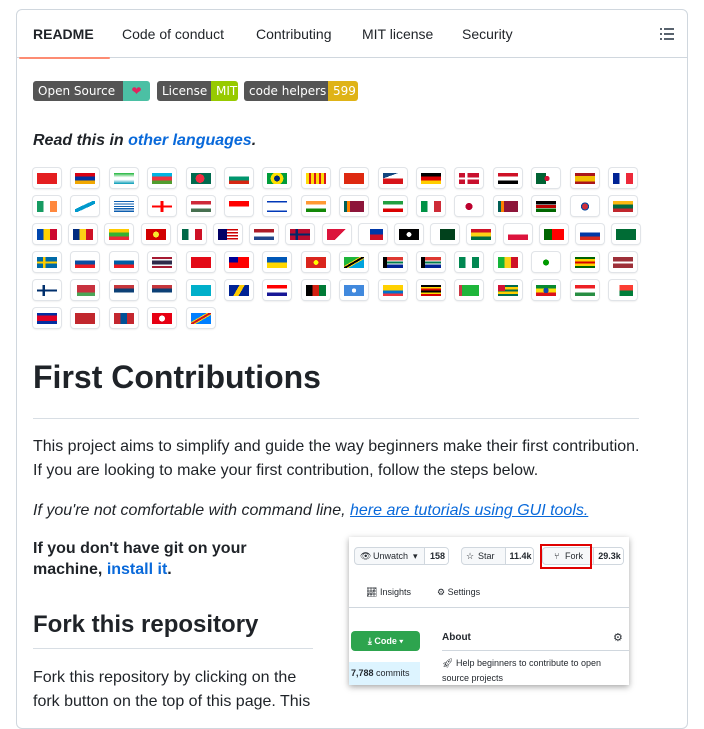 The width and height of the screenshot is (704, 729). What do you see at coordinates (585, 206) in the screenshot?
I see `flag-south-korea-icon` at bounding box center [585, 206].